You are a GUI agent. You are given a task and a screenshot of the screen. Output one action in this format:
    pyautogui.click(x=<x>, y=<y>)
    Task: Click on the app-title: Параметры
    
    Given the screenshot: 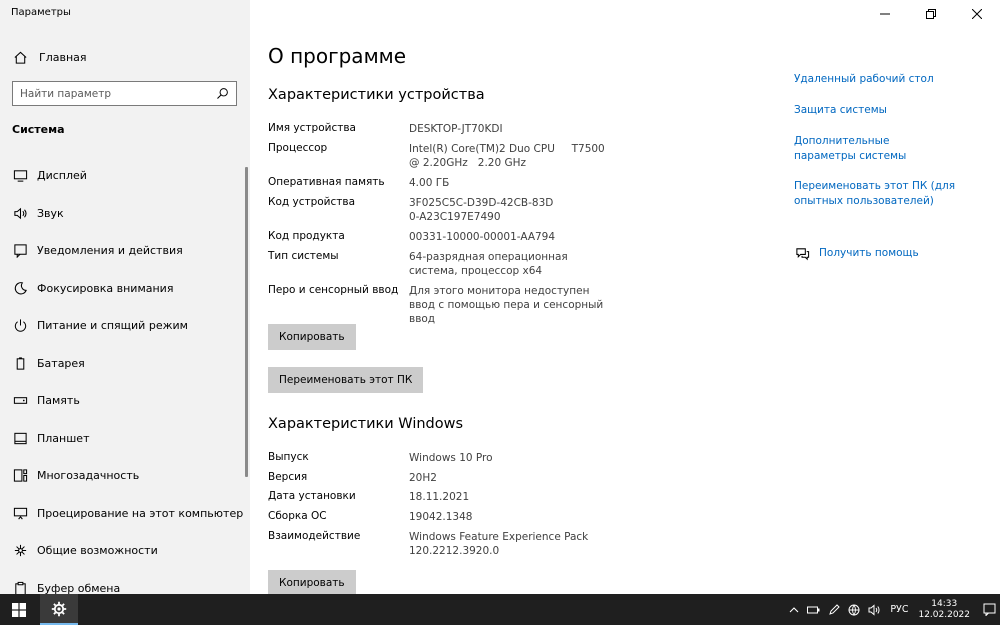 What is the action you would take?
    pyautogui.click(x=41, y=12)
    